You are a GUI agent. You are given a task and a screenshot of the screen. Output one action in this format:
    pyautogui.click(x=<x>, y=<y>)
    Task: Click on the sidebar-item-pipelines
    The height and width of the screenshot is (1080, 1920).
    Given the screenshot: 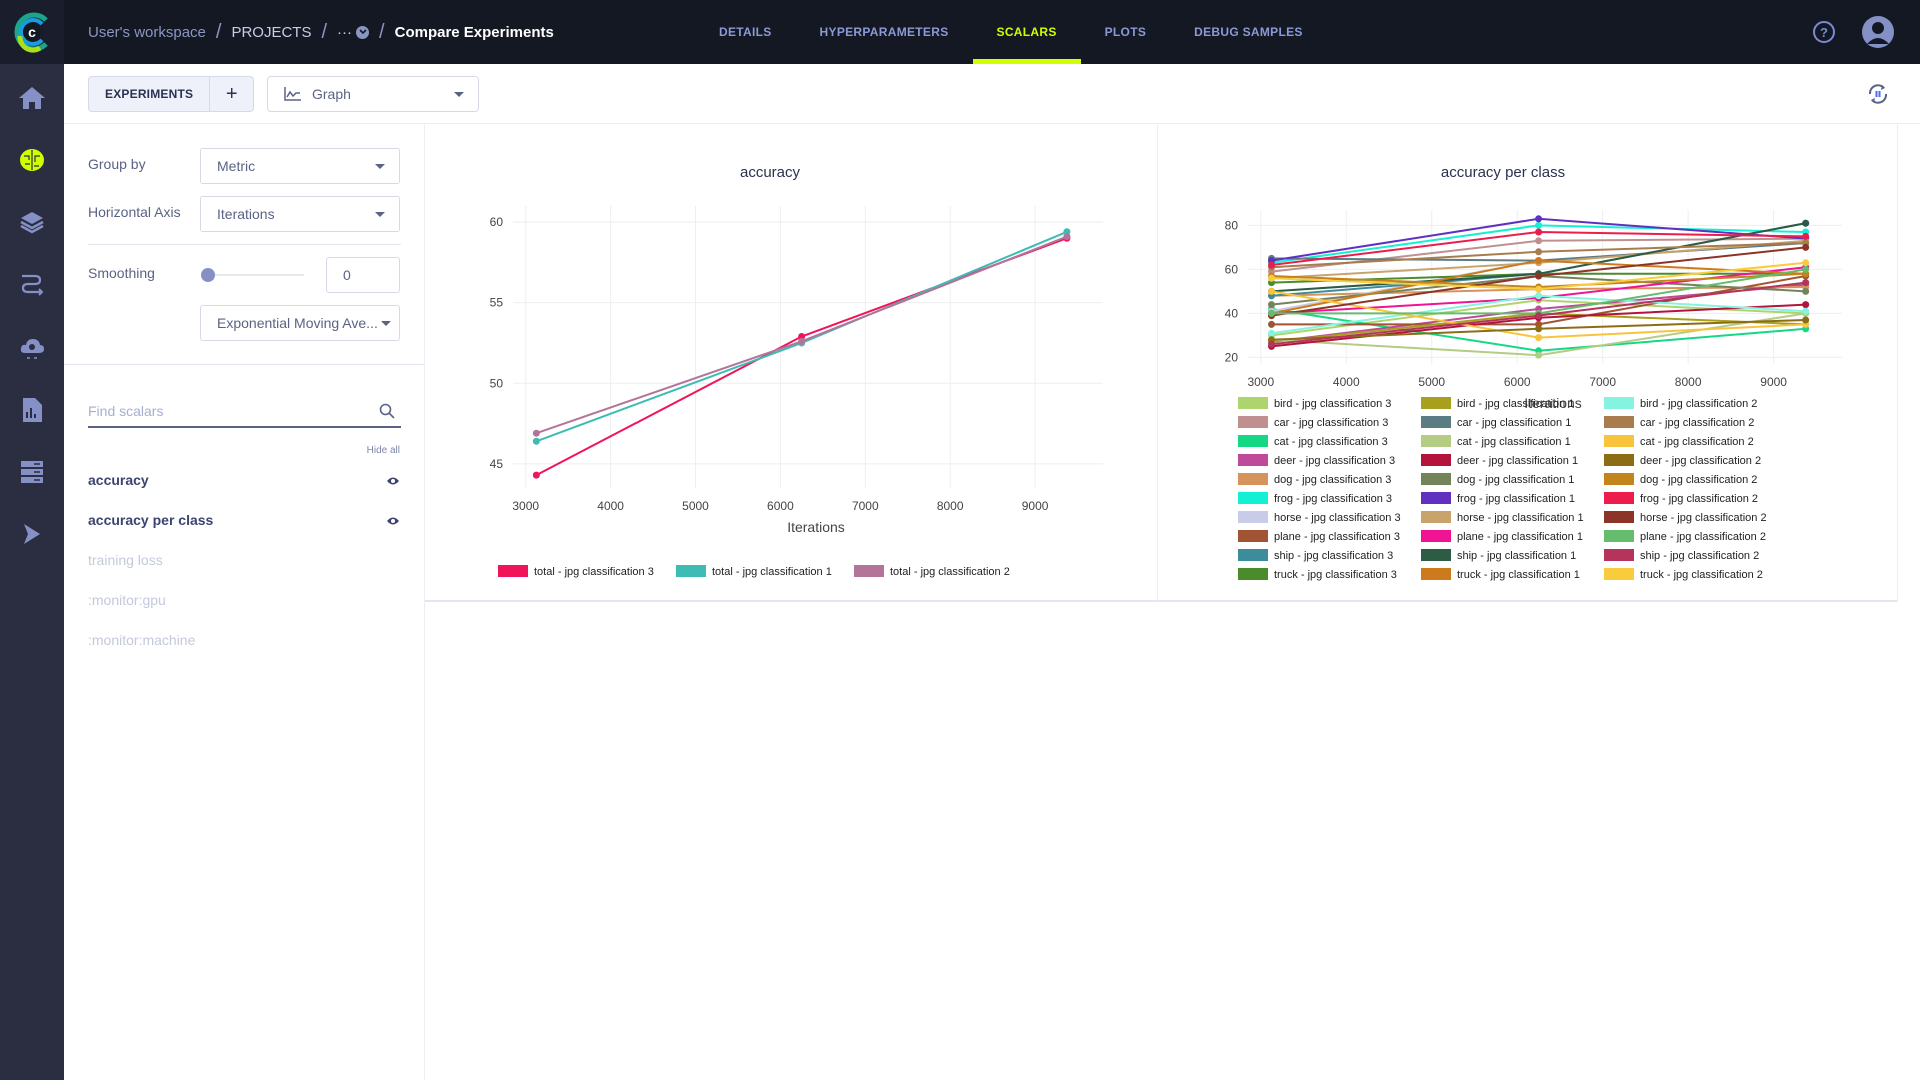 What is the action you would take?
    pyautogui.click(x=32, y=284)
    